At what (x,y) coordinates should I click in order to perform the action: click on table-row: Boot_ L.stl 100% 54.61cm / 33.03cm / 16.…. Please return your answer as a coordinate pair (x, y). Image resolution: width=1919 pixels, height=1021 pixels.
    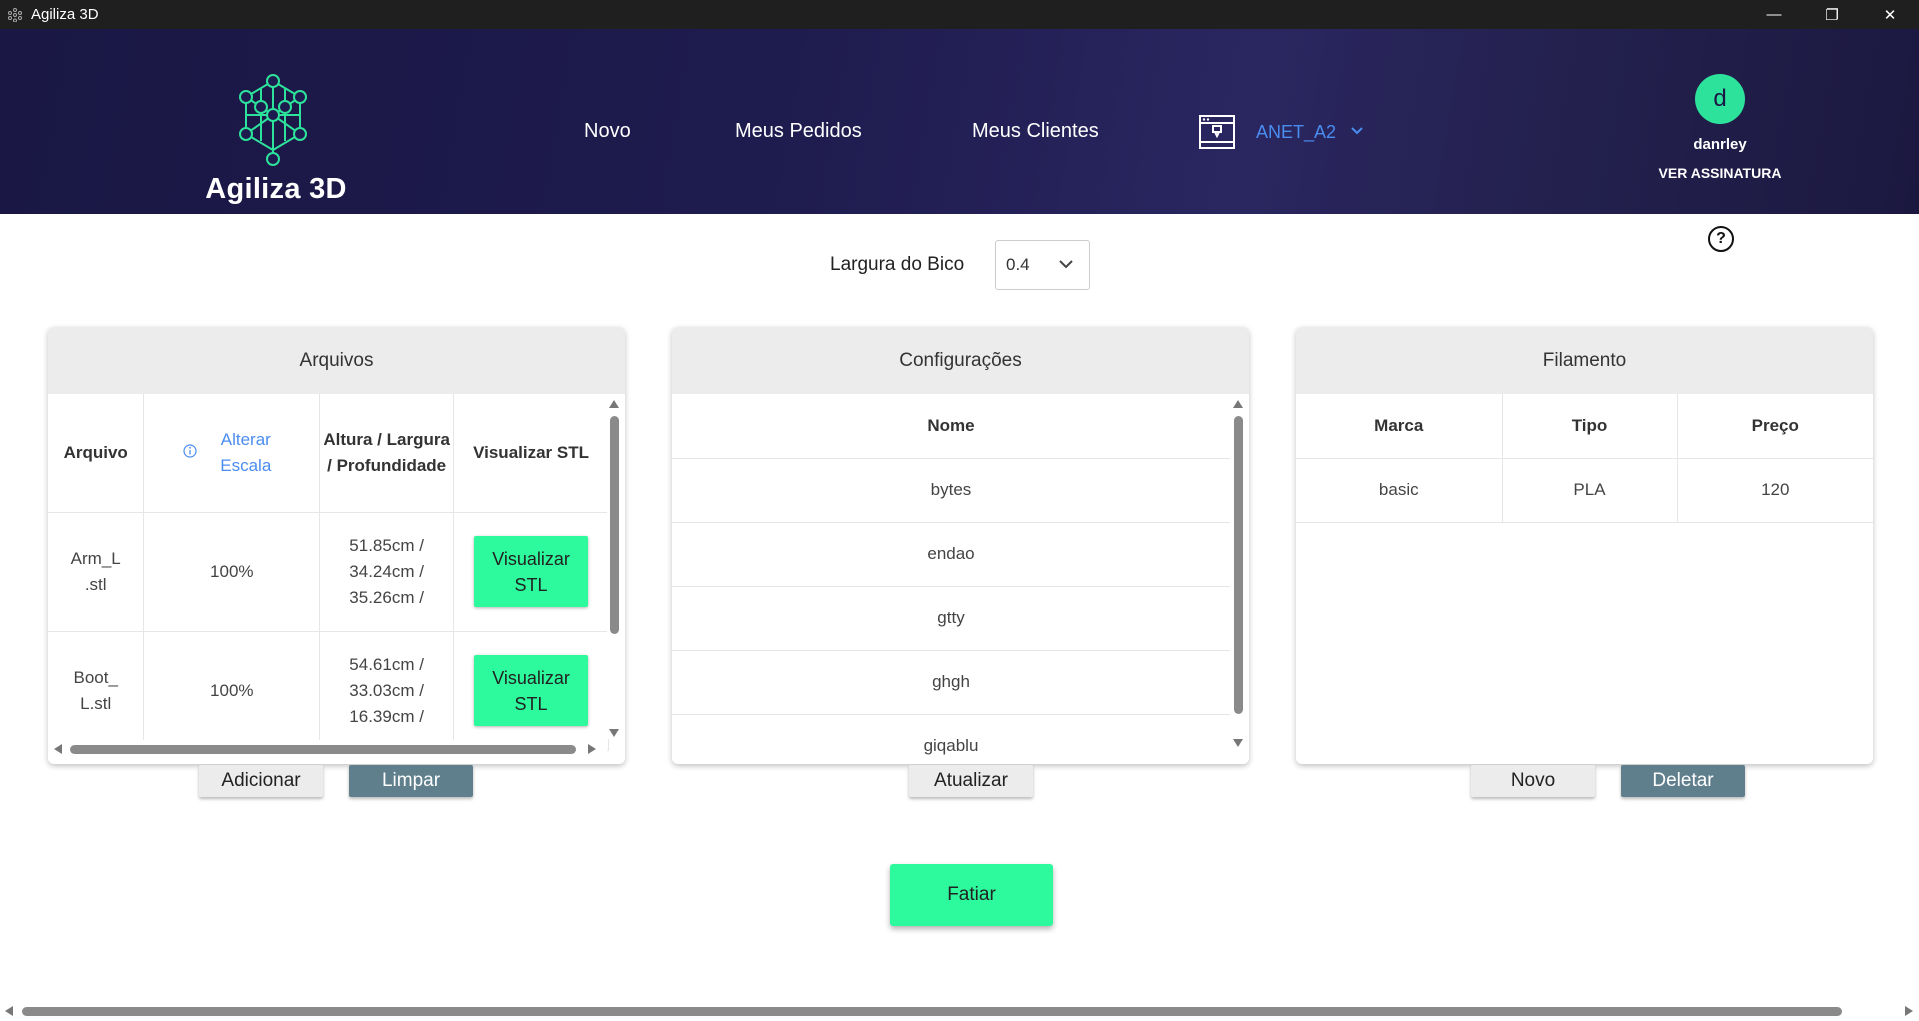
    Looking at the image, I should click on (328, 691).